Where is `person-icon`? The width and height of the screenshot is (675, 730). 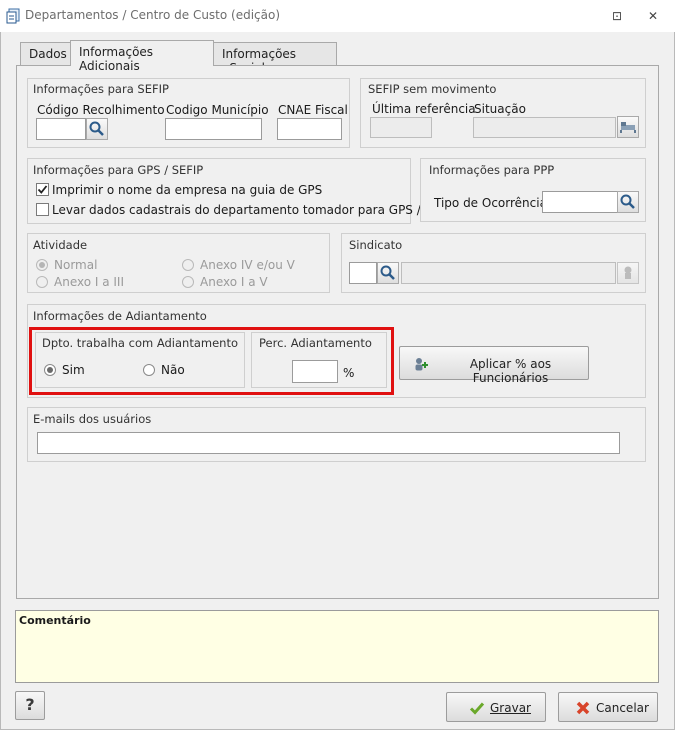 person-icon is located at coordinates (628, 272).